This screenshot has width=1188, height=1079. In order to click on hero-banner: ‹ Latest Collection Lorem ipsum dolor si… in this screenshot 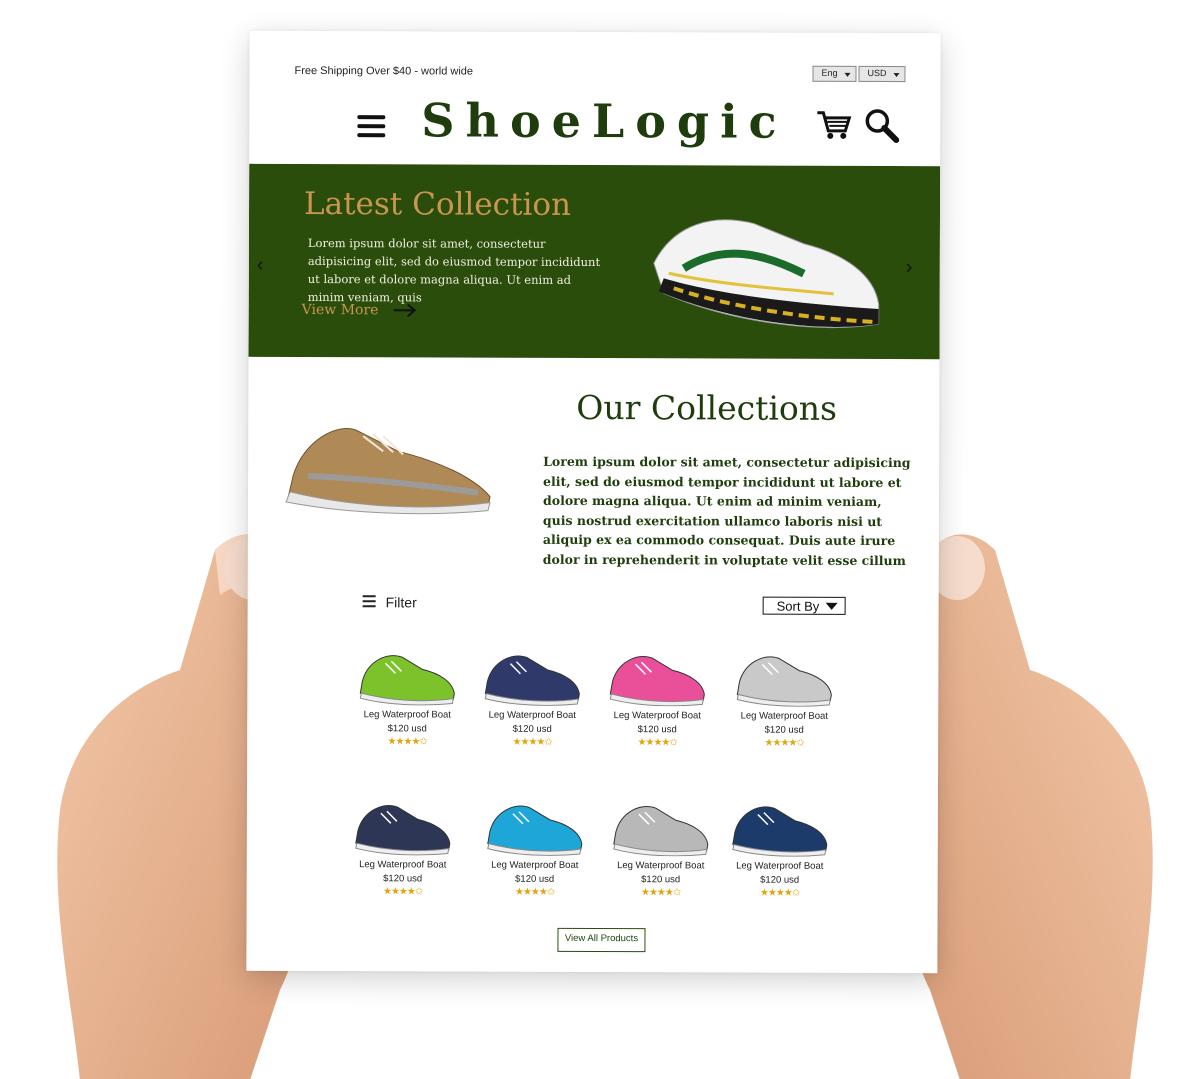, I will do `click(594, 261)`.